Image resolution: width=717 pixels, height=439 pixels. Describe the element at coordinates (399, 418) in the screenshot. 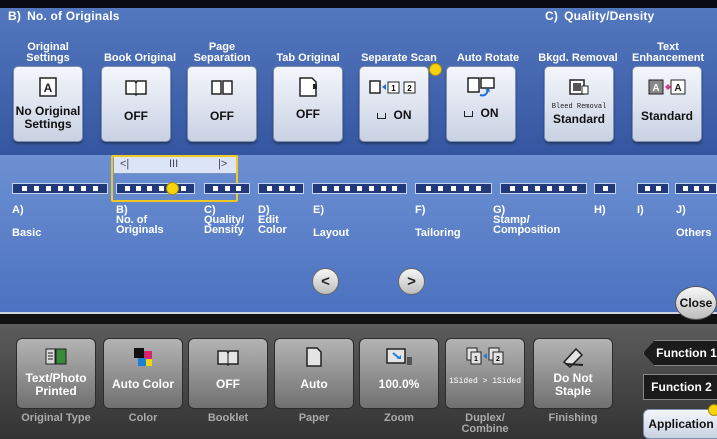

I see `caption-zoom: Zoom` at that location.